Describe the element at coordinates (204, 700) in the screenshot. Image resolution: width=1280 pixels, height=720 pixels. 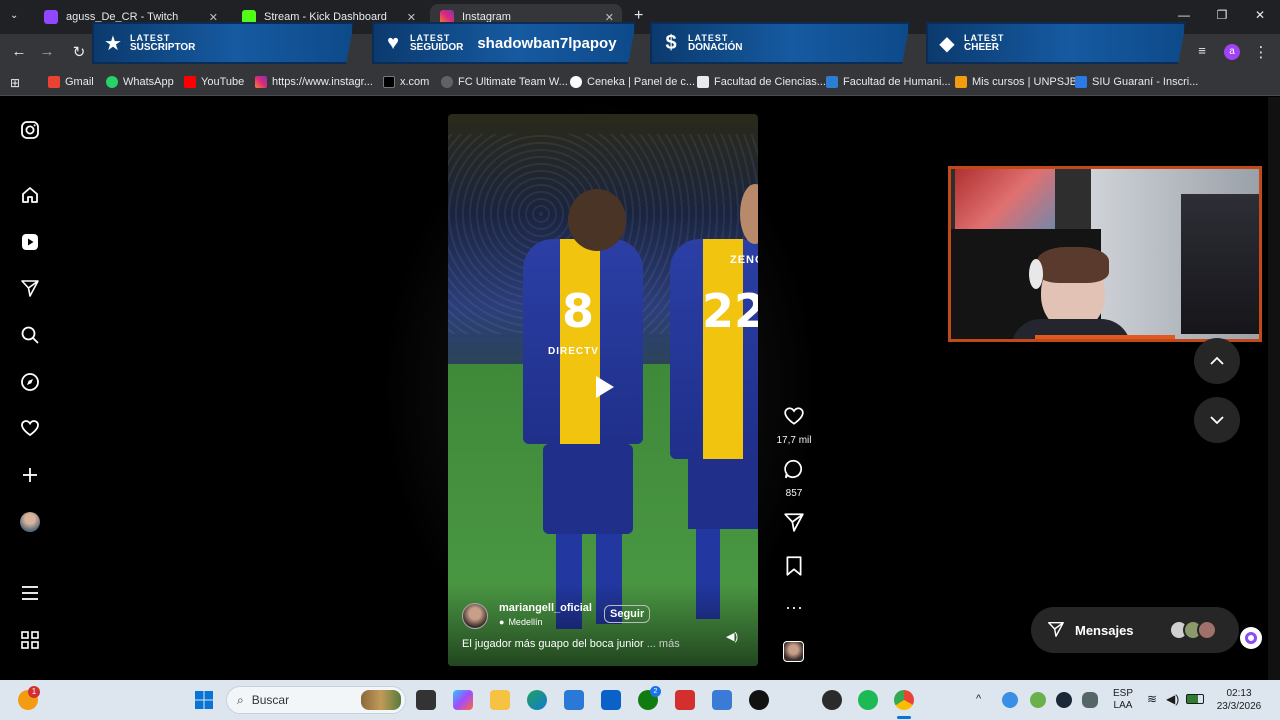
I see `start-button` at that location.